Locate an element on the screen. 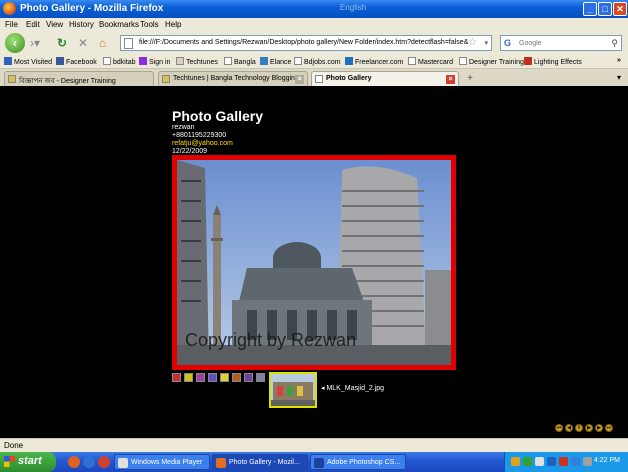  bookmark-lighting-effects: Lighting Effects is located at coordinates (553, 61).